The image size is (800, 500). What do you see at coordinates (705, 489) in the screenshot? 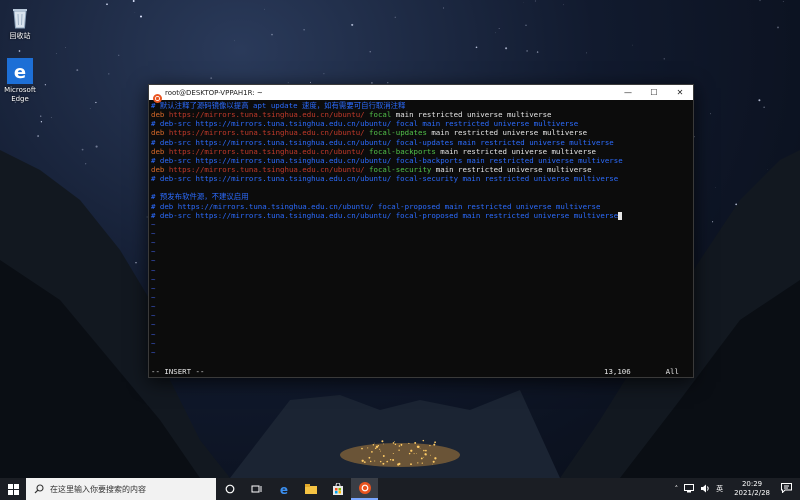
I see `volume-icon` at bounding box center [705, 489].